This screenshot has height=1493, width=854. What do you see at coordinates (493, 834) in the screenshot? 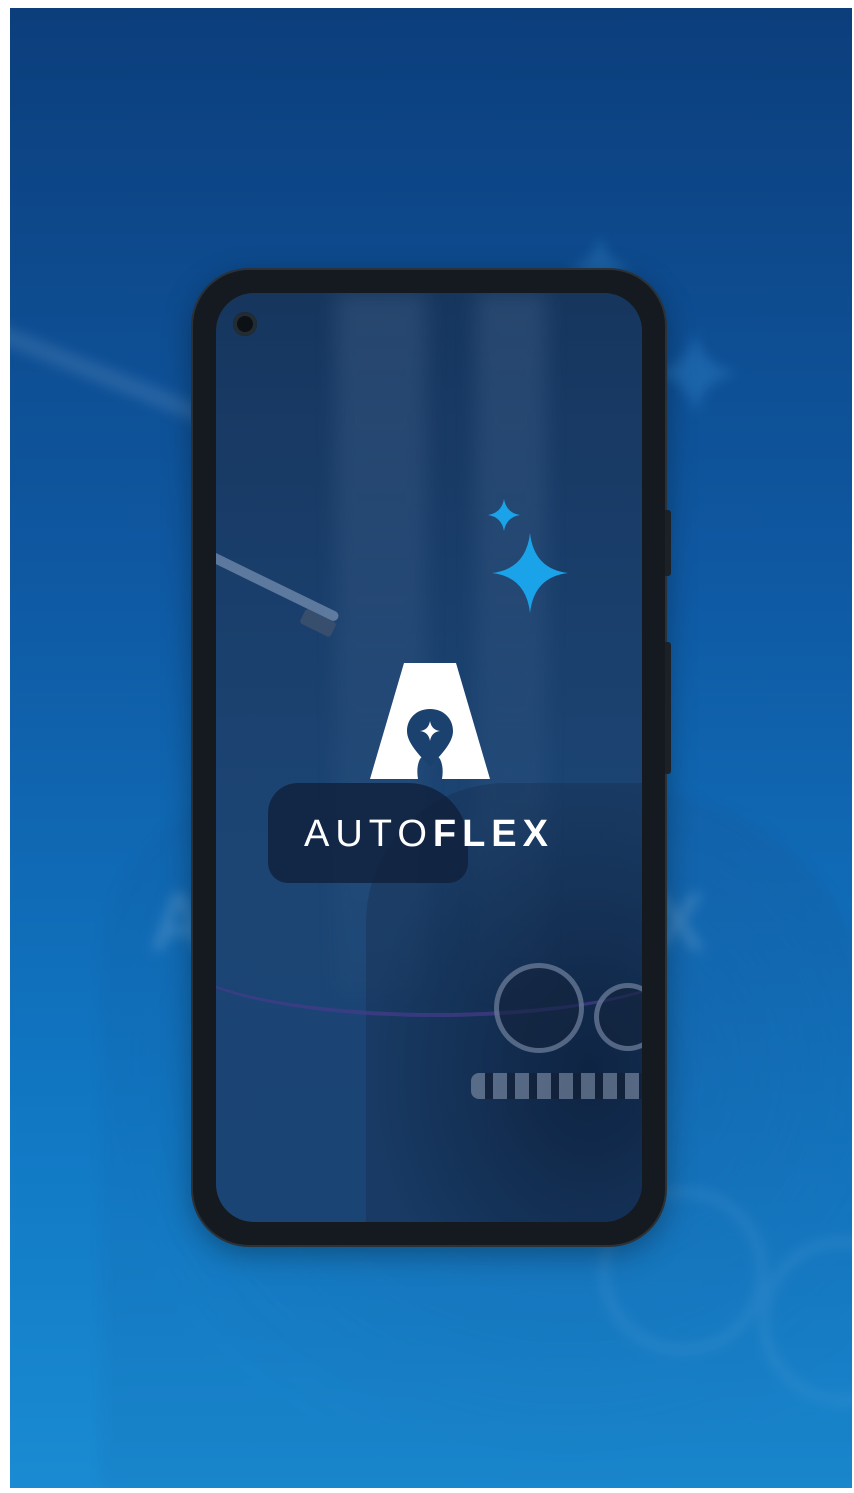
I see `brand-name-bold: FLEX` at bounding box center [493, 834].